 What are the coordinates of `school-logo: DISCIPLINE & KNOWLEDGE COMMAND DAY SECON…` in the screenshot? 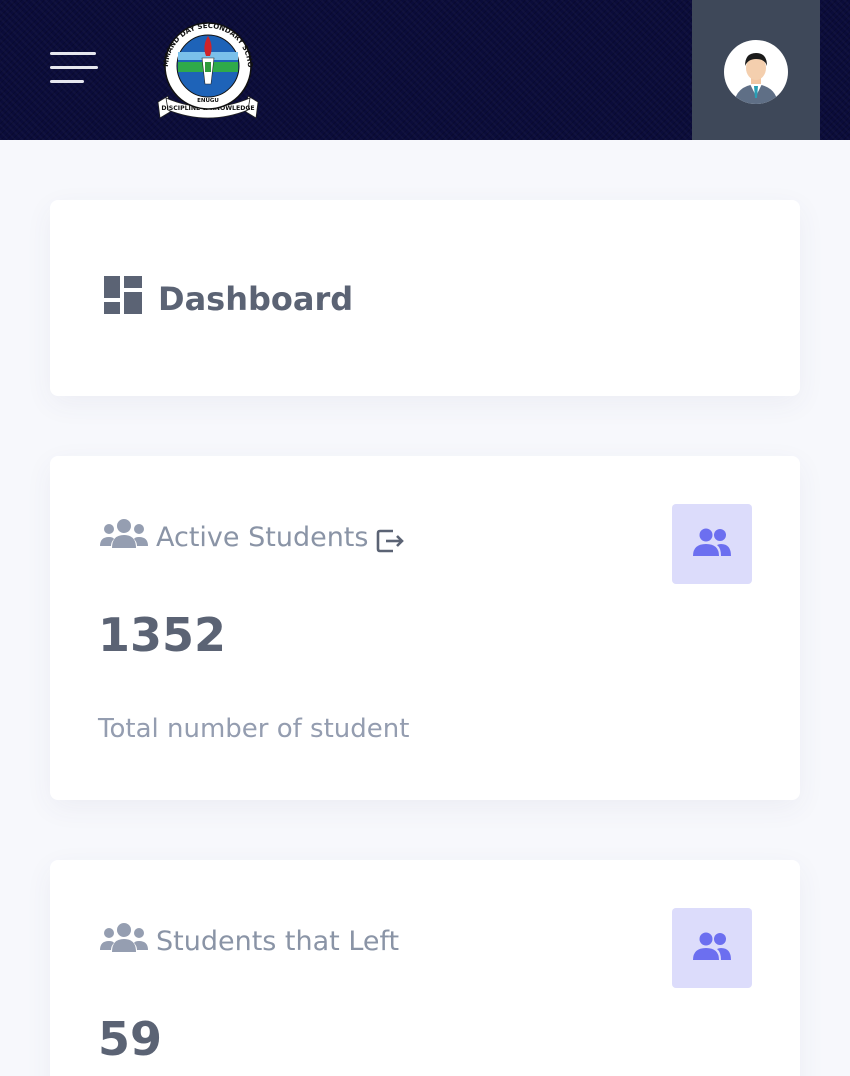 It's located at (206, 67).